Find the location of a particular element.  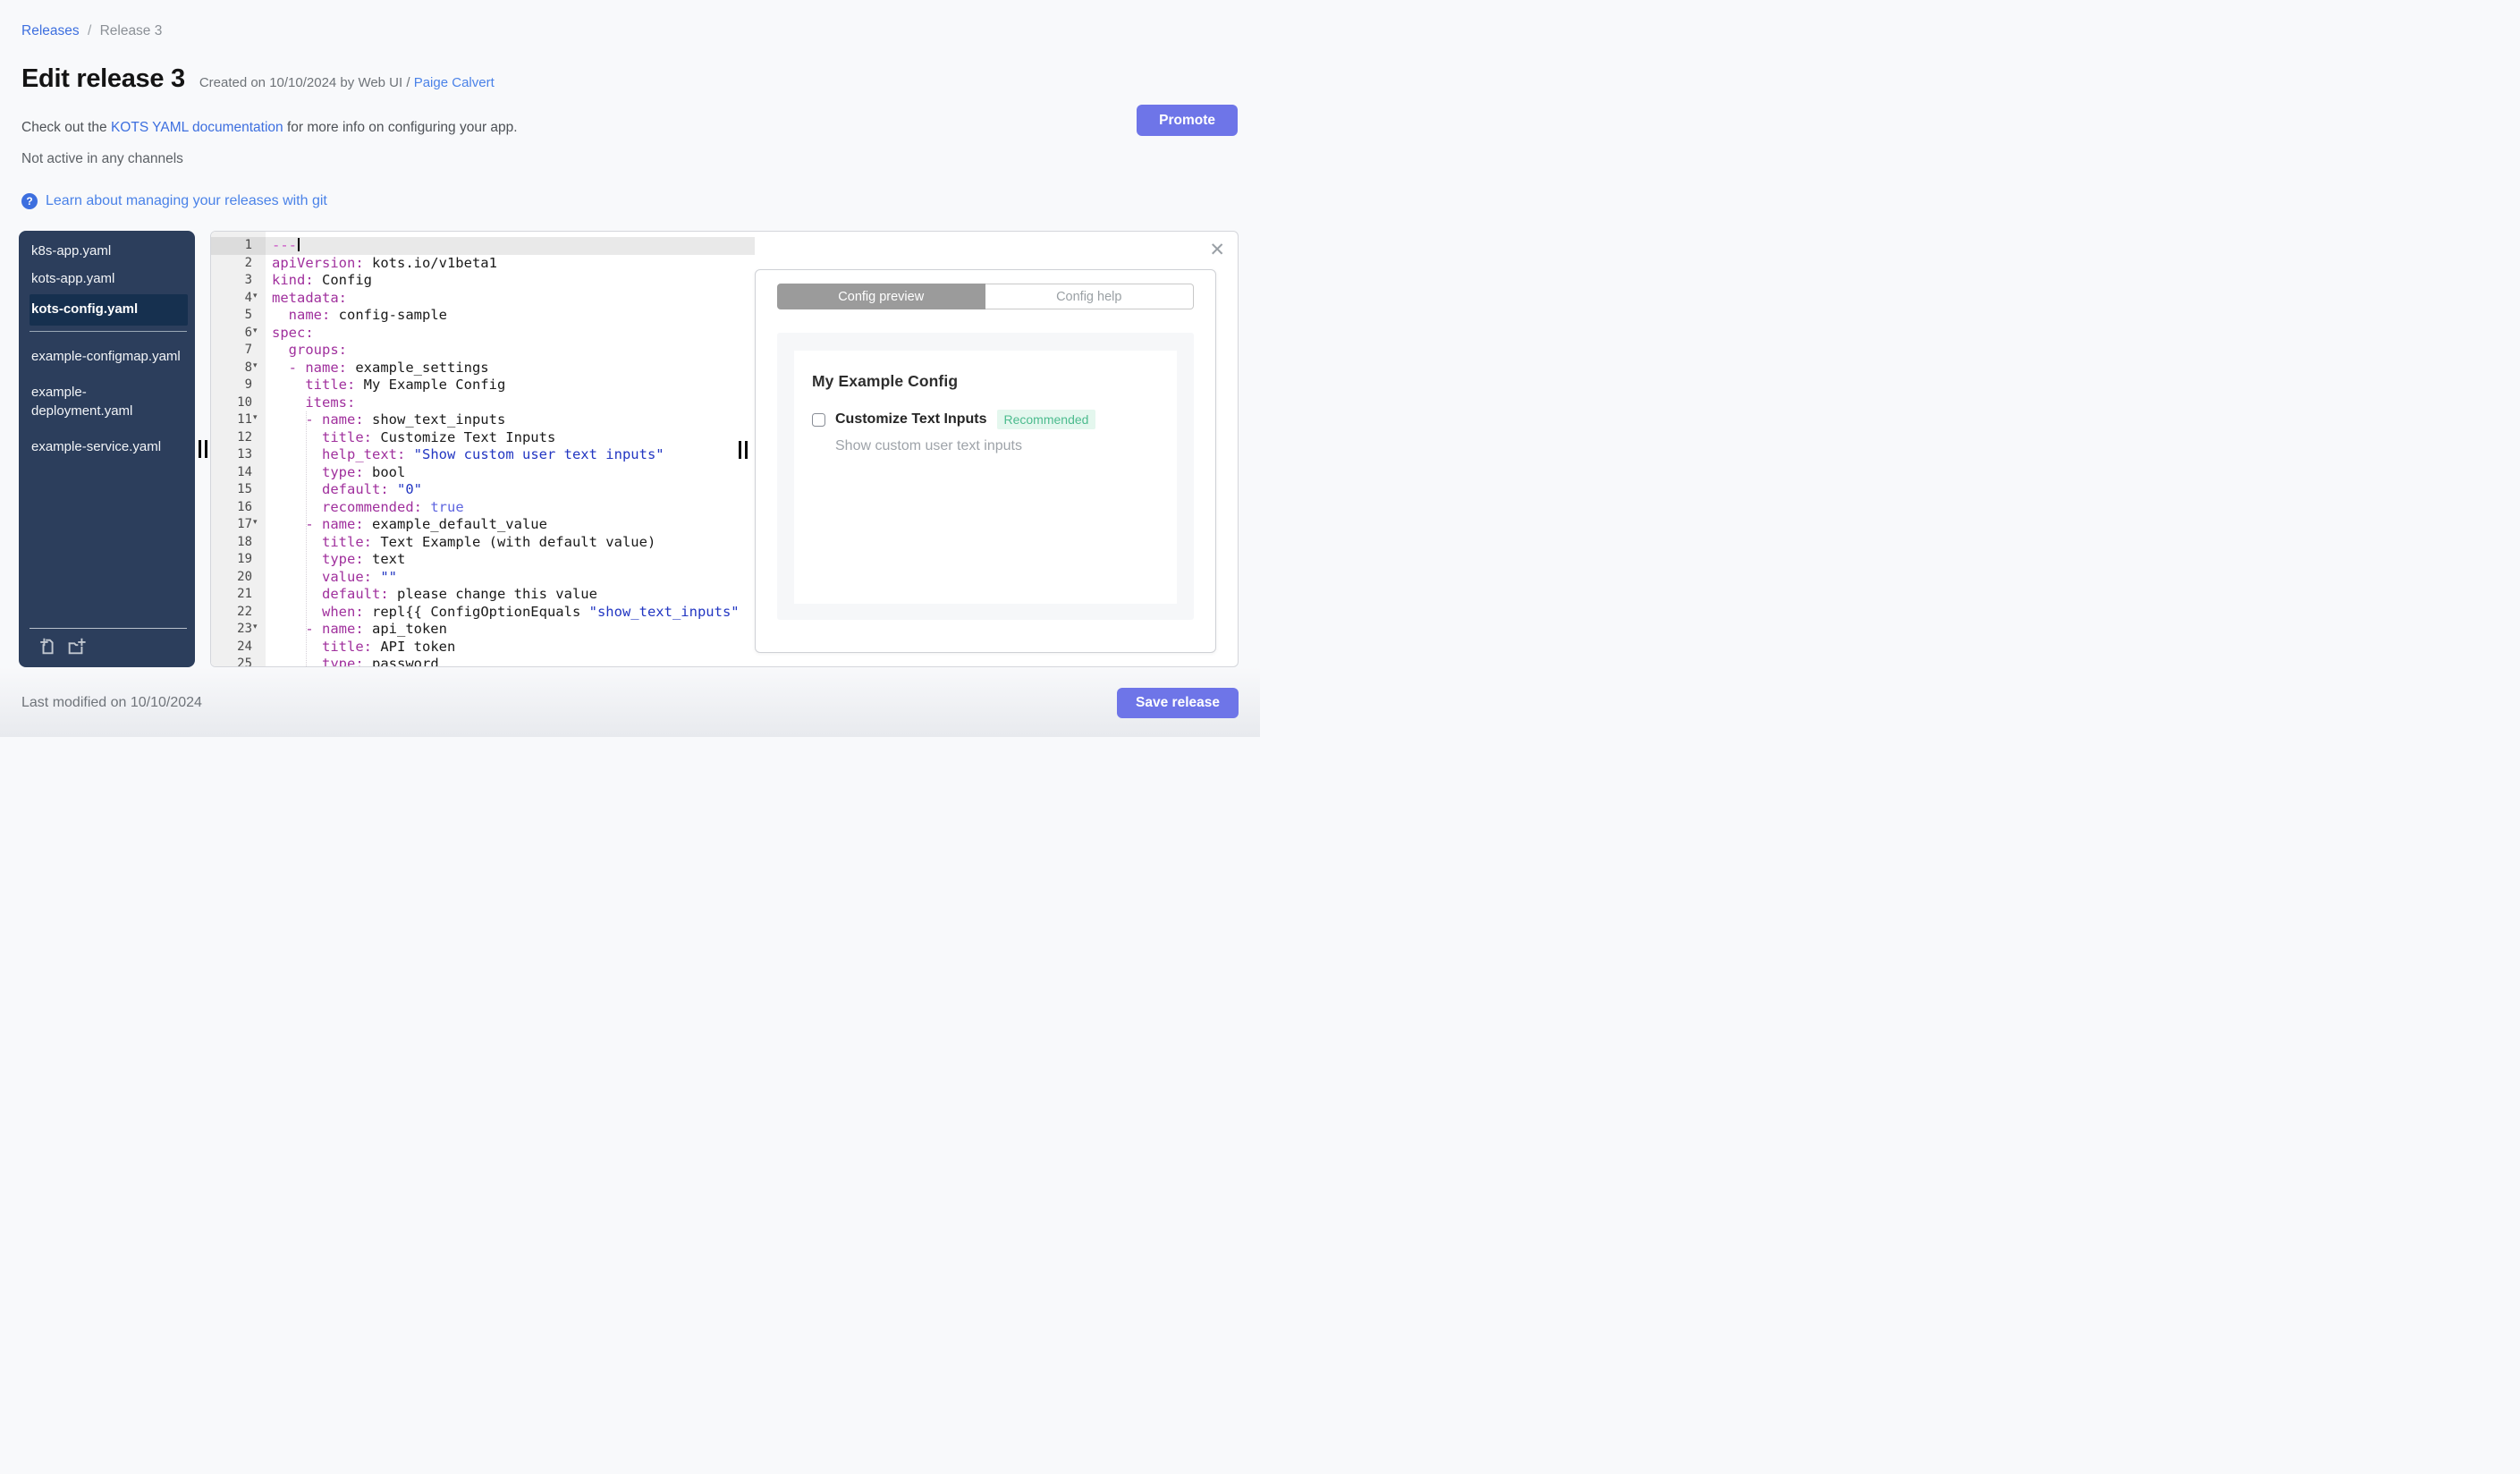

config-tabs: Config preview Config help is located at coordinates (986, 296).